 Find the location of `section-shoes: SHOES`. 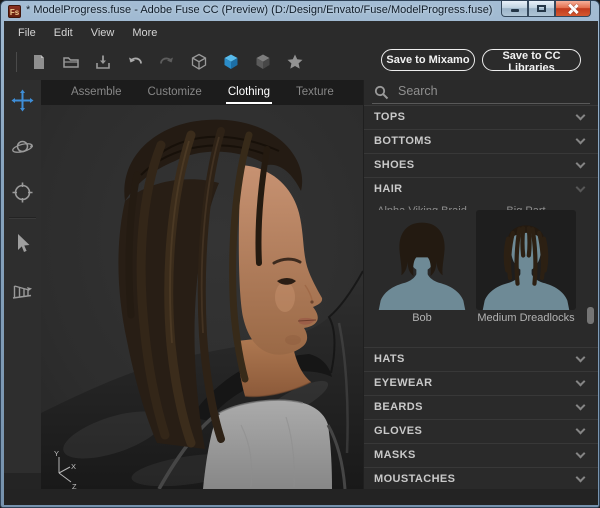

section-shoes: SHOES is located at coordinates (481, 165).